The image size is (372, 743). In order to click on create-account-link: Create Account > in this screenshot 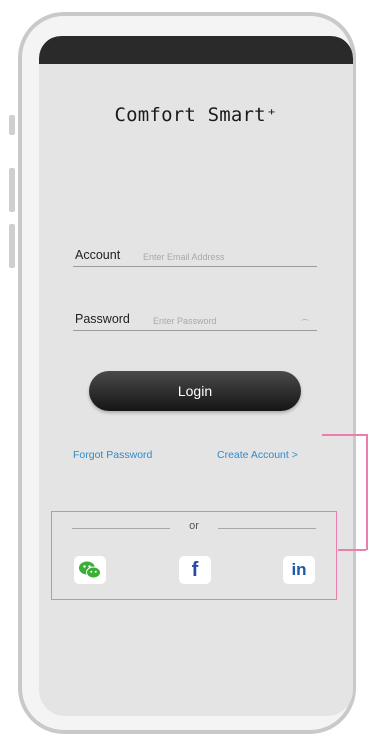, I will do `click(257, 455)`.